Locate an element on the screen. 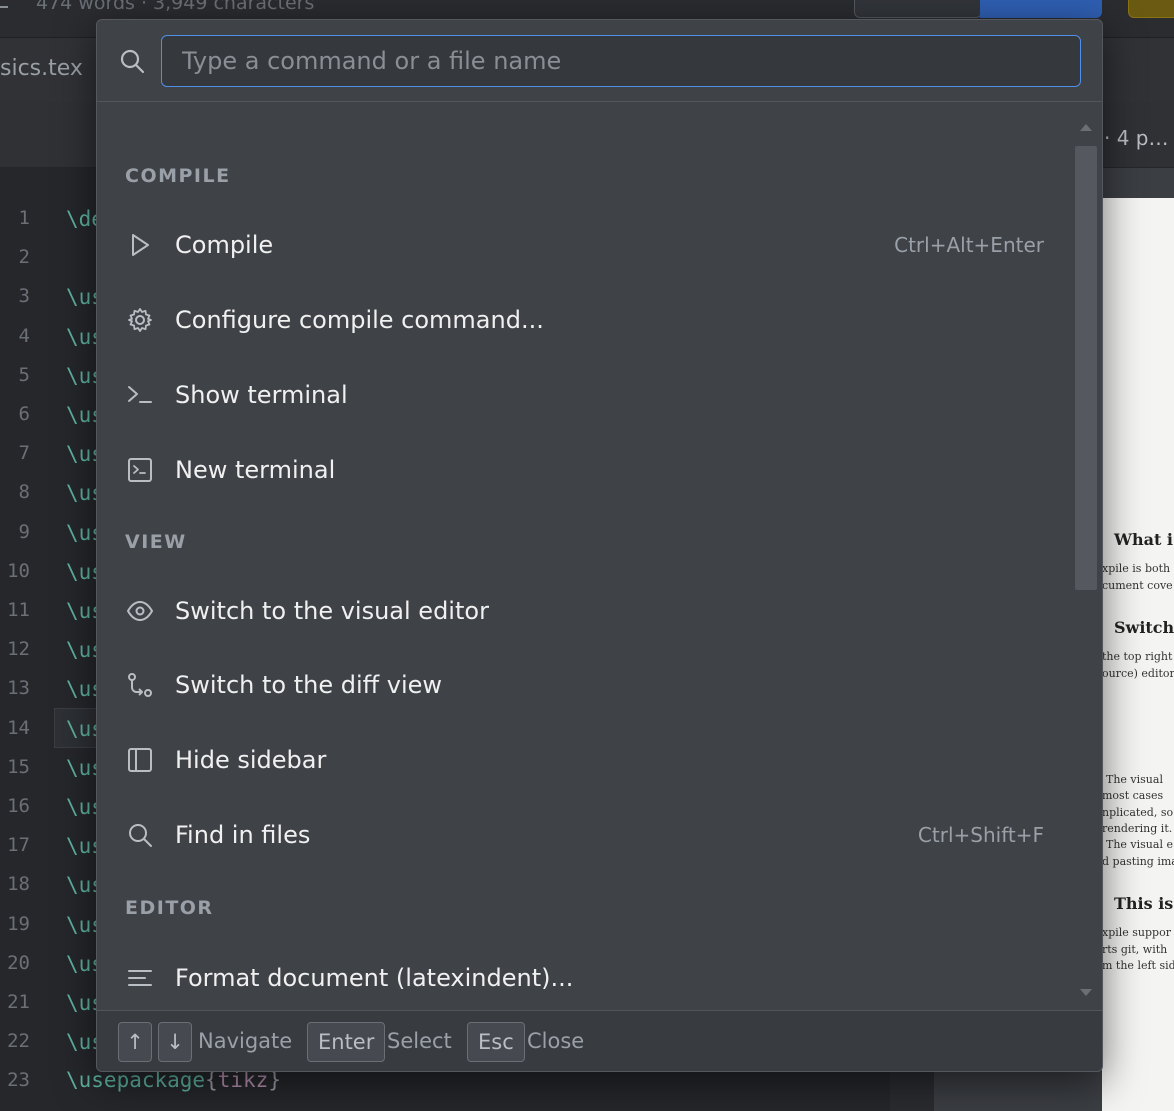  preview-text: m the left sid is located at coordinates (1138, 965).